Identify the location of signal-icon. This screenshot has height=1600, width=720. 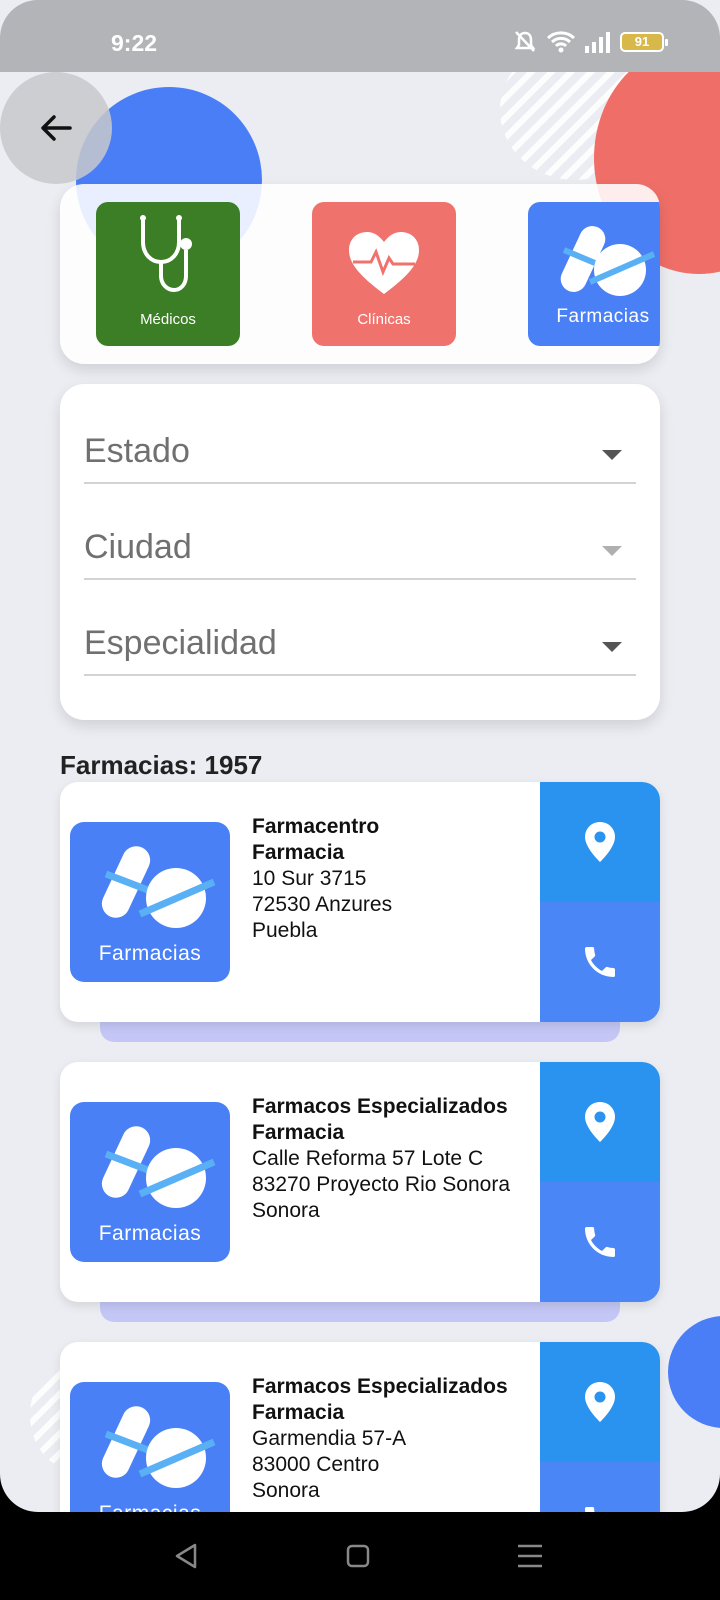
(597, 42).